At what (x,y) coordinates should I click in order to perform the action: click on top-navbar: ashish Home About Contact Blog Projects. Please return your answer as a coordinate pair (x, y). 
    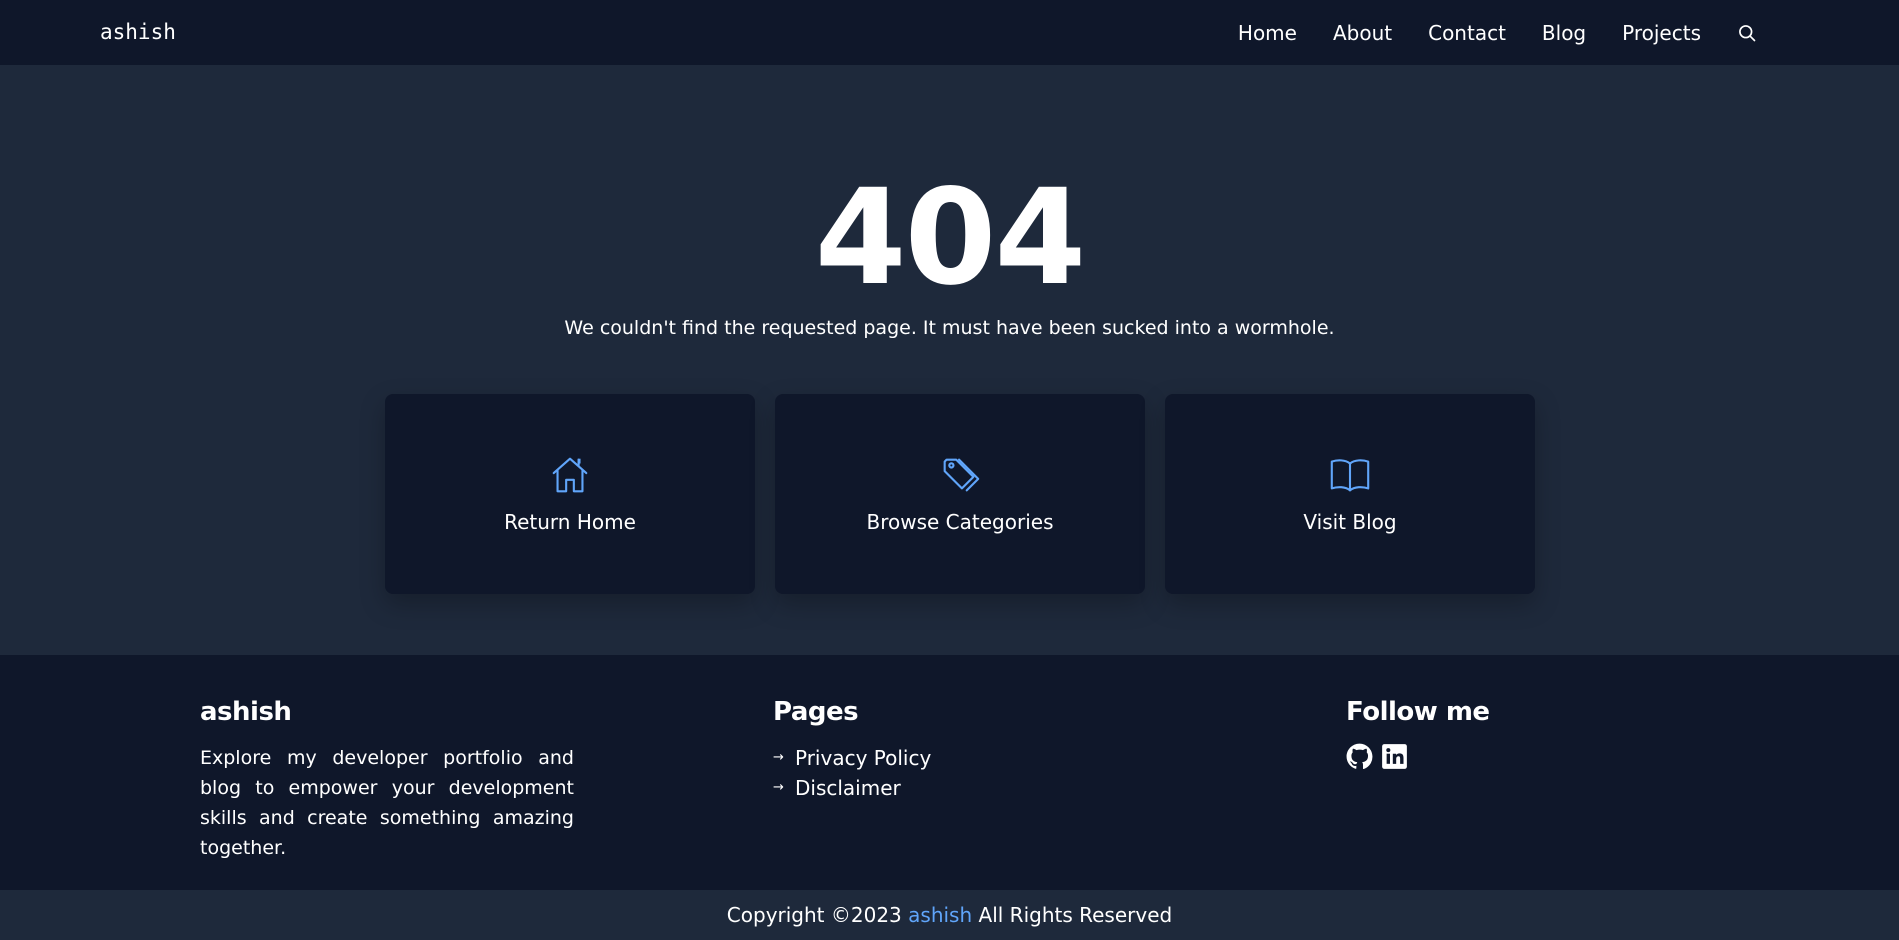
    Looking at the image, I should click on (949, 32).